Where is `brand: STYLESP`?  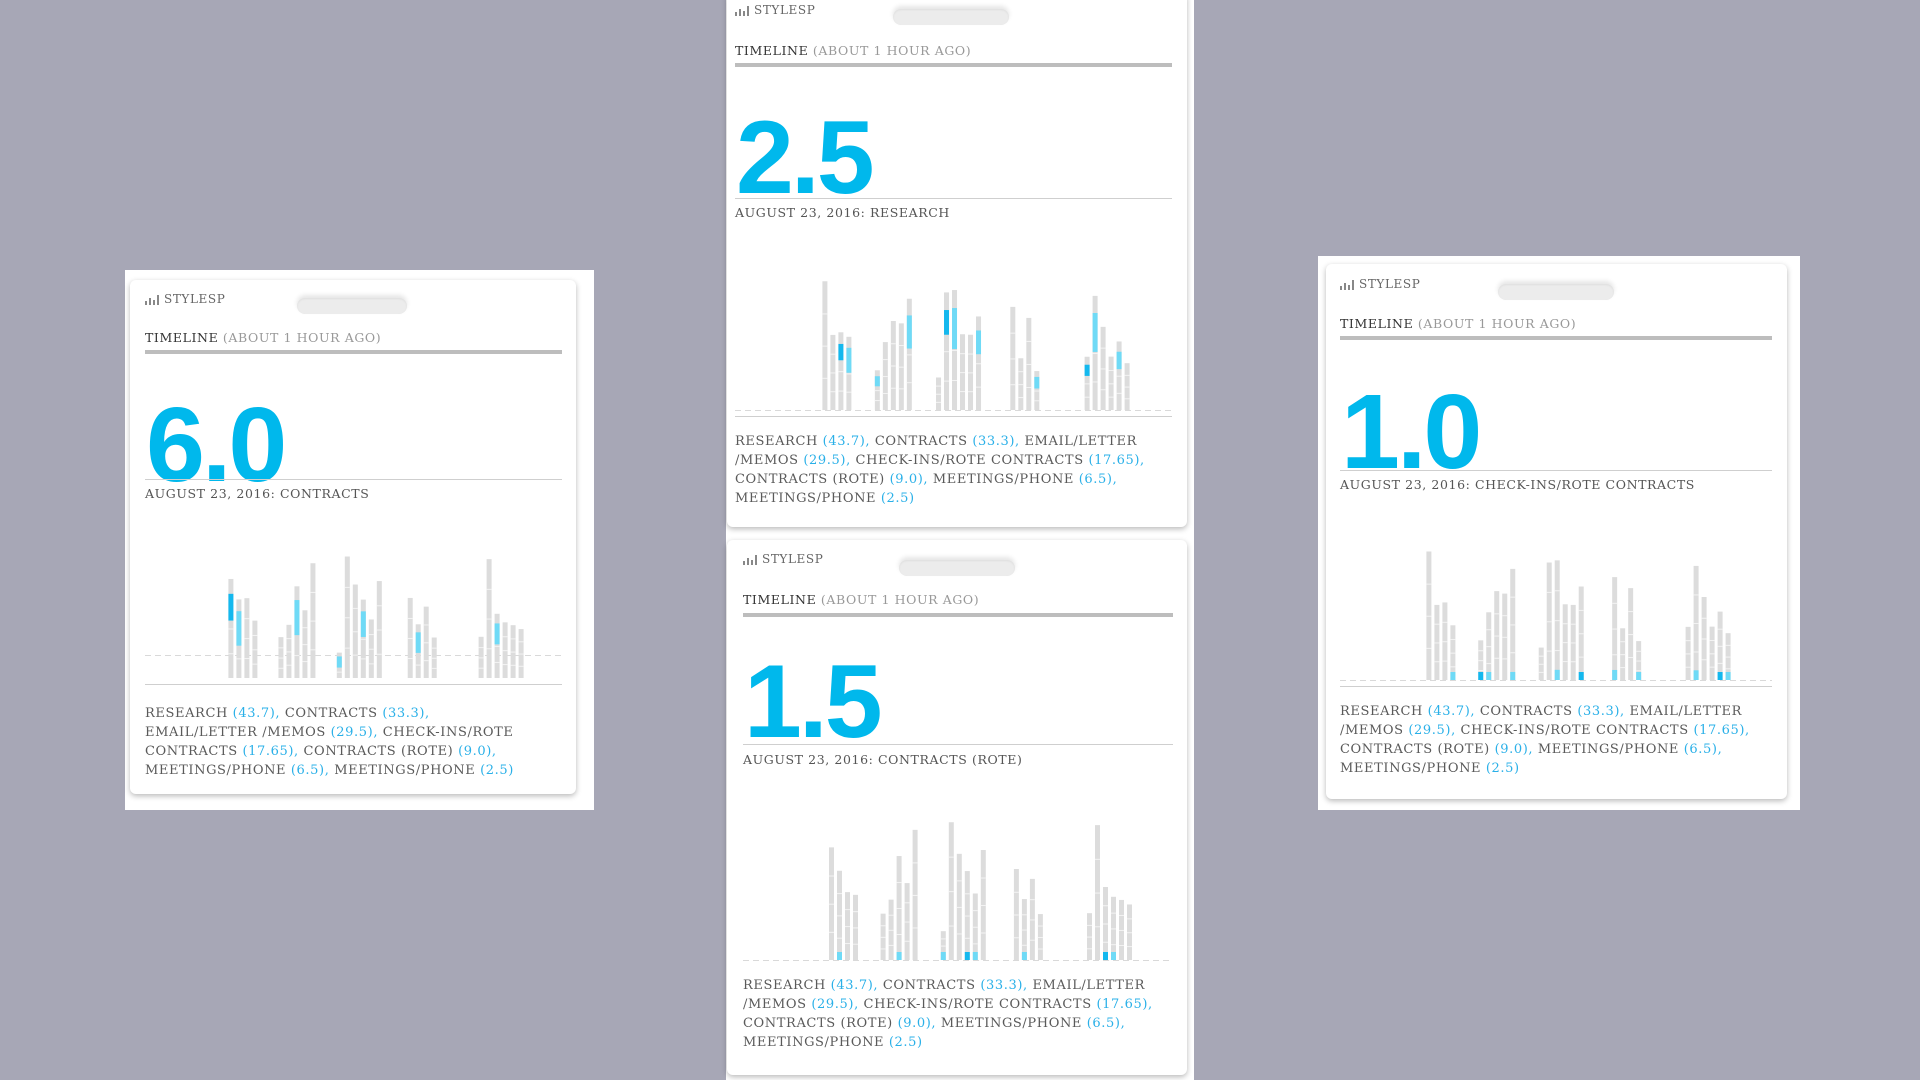 brand: STYLESP is located at coordinates (783, 559).